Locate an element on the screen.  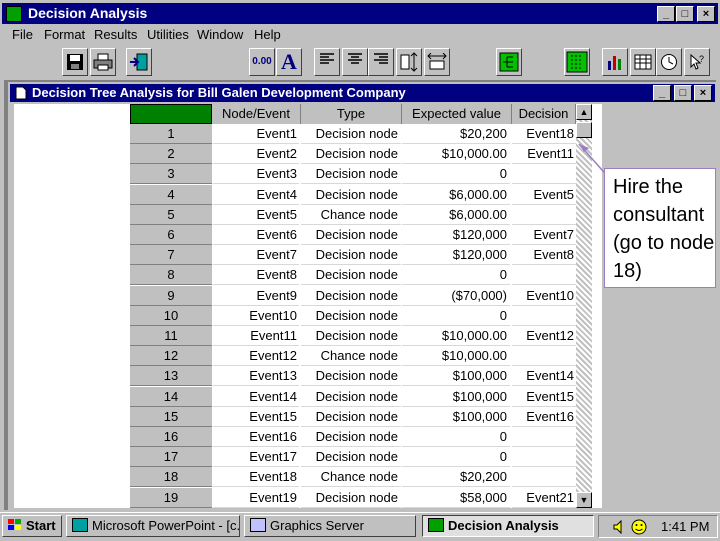
menu-help: Help is located at coordinates (267, 34).